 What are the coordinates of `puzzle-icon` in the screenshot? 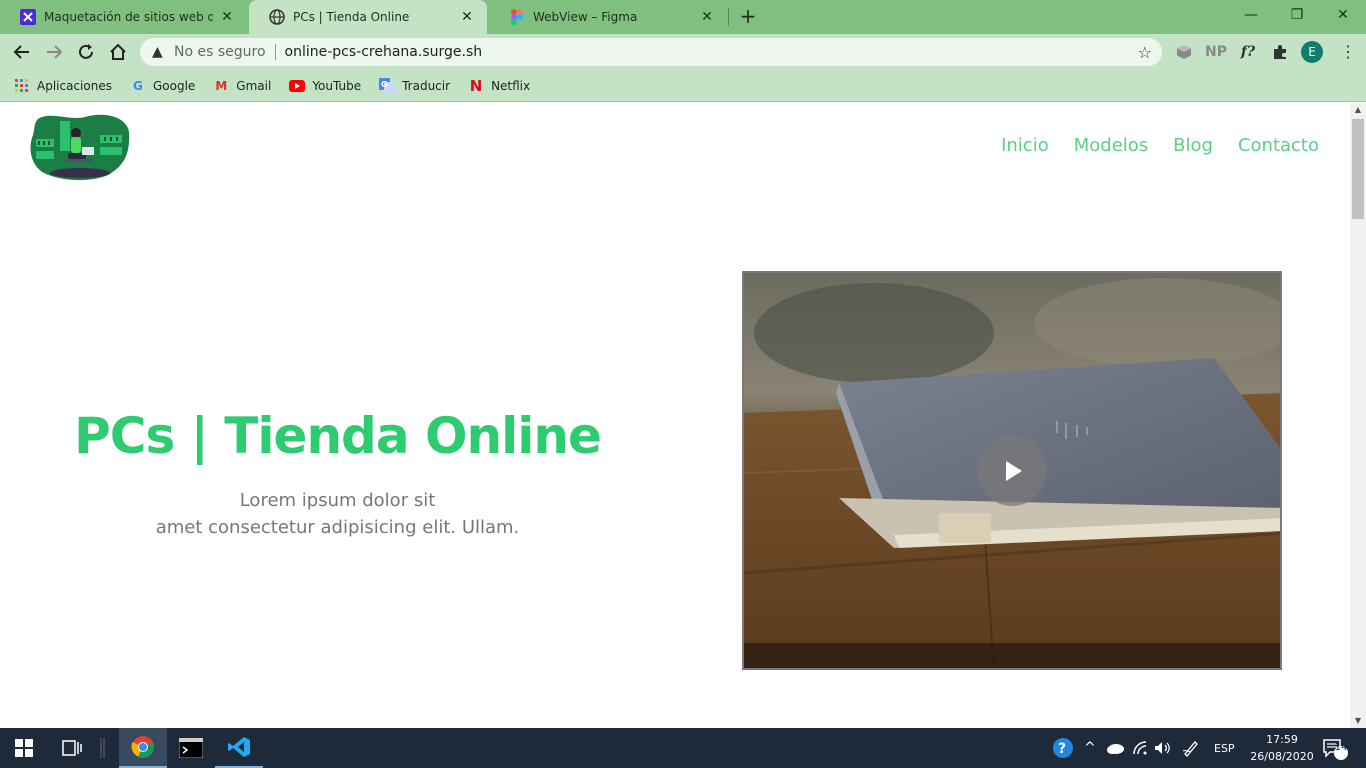 It's located at (1280, 52).